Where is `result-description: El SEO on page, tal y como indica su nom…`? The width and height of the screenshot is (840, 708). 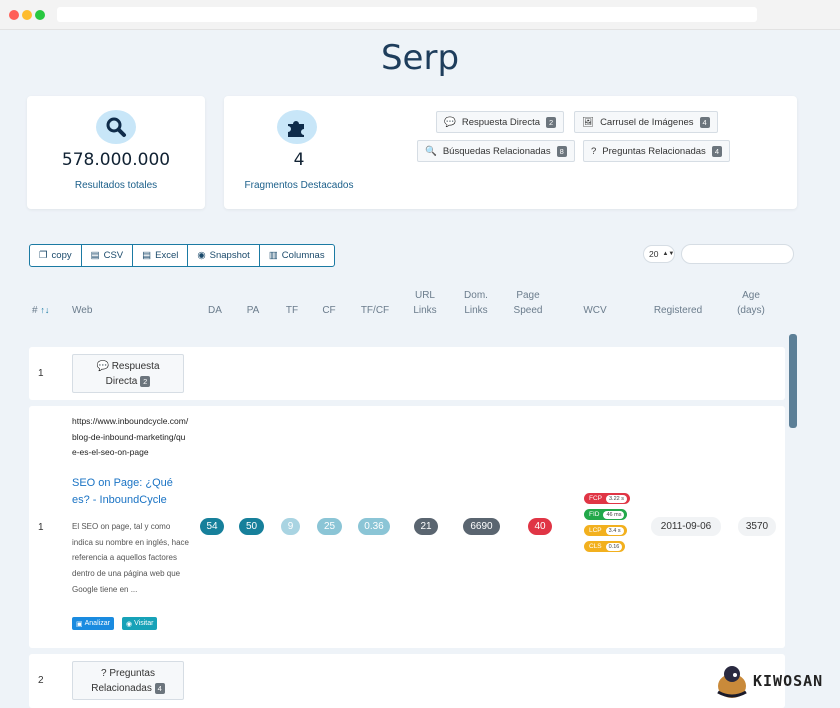
result-description: El SEO on page, tal y como indica su nom… is located at coordinates (130, 558).